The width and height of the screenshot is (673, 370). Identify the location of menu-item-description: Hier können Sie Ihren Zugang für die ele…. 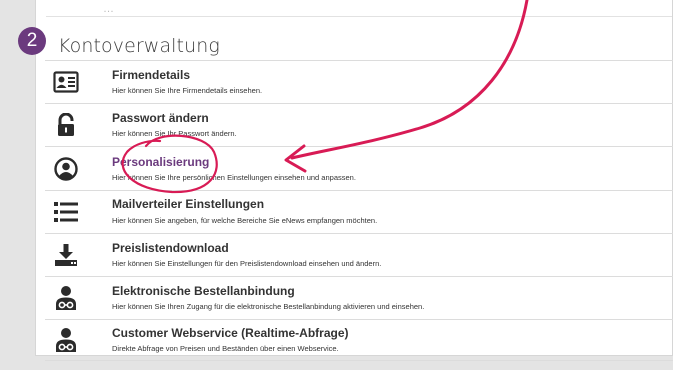
(268, 306).